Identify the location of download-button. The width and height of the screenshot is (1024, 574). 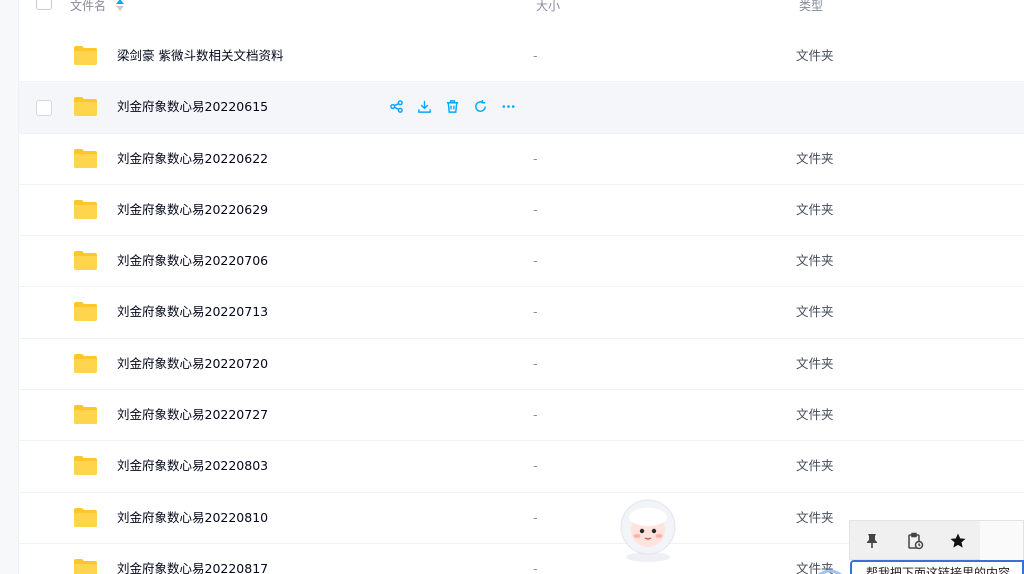
(424, 106).